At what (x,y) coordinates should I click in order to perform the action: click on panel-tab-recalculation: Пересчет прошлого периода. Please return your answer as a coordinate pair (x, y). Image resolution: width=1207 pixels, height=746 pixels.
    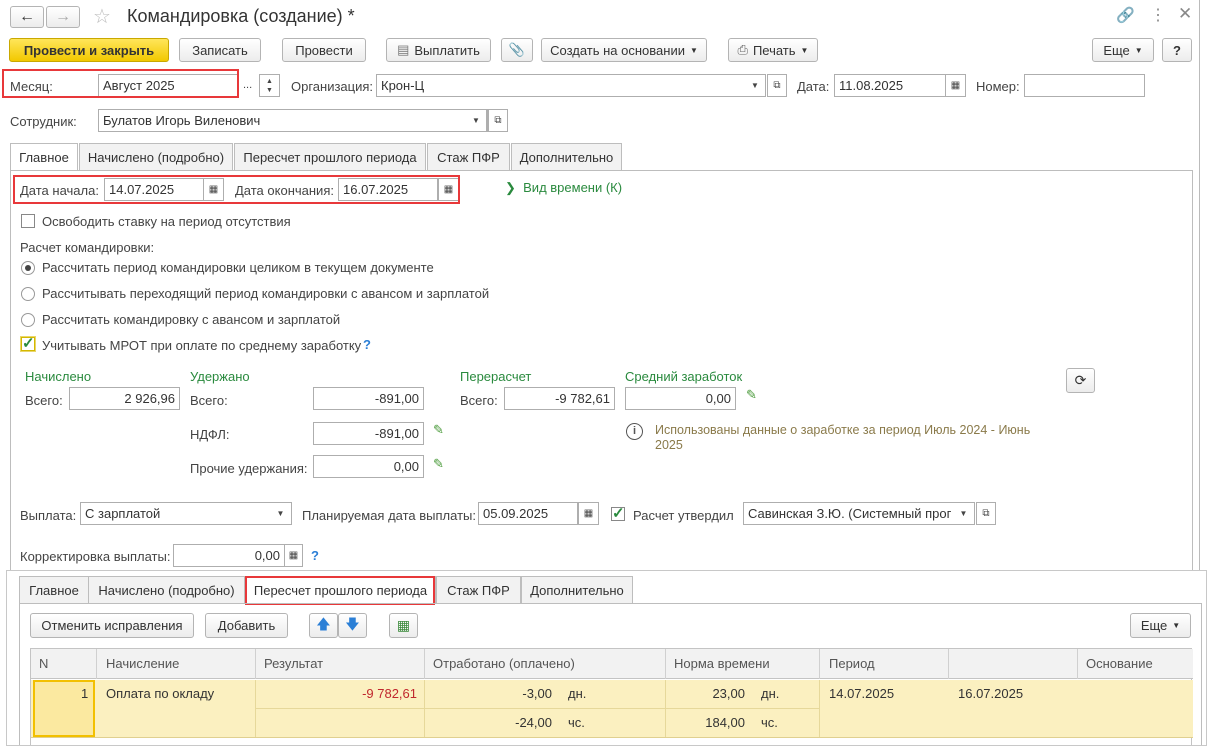
    Looking at the image, I should click on (340, 590).